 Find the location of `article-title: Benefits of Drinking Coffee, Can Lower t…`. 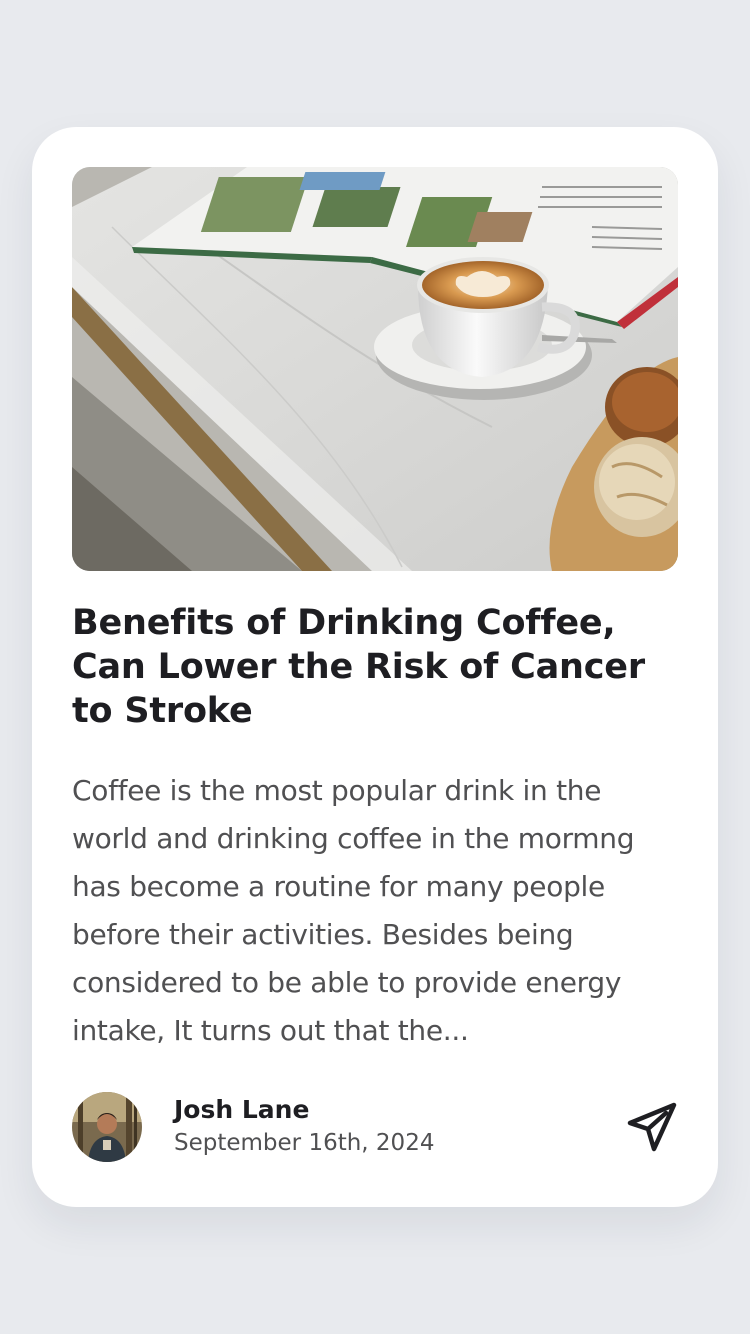

article-title: Benefits of Drinking Coffee, Can Lower t… is located at coordinates (382, 667).